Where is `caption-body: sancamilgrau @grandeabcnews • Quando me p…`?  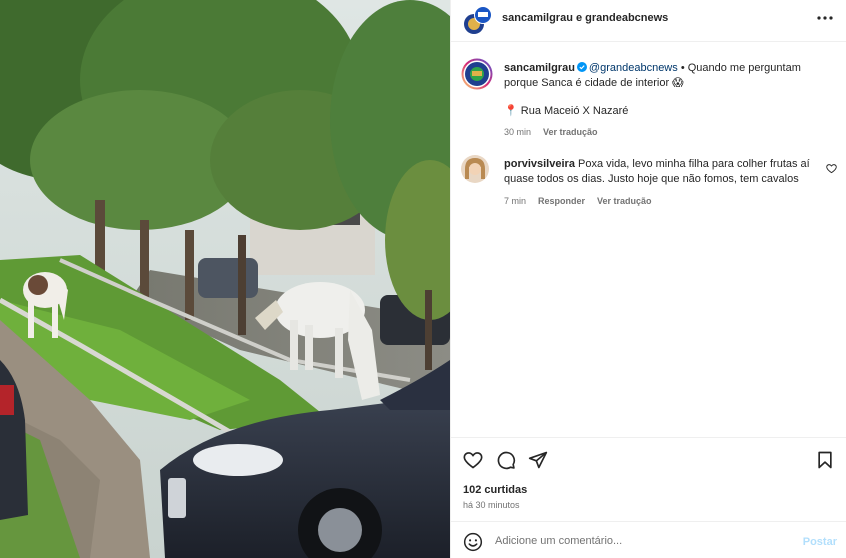 caption-body: sancamilgrau @grandeabcnews • Quando me p… is located at coordinates (669, 100).